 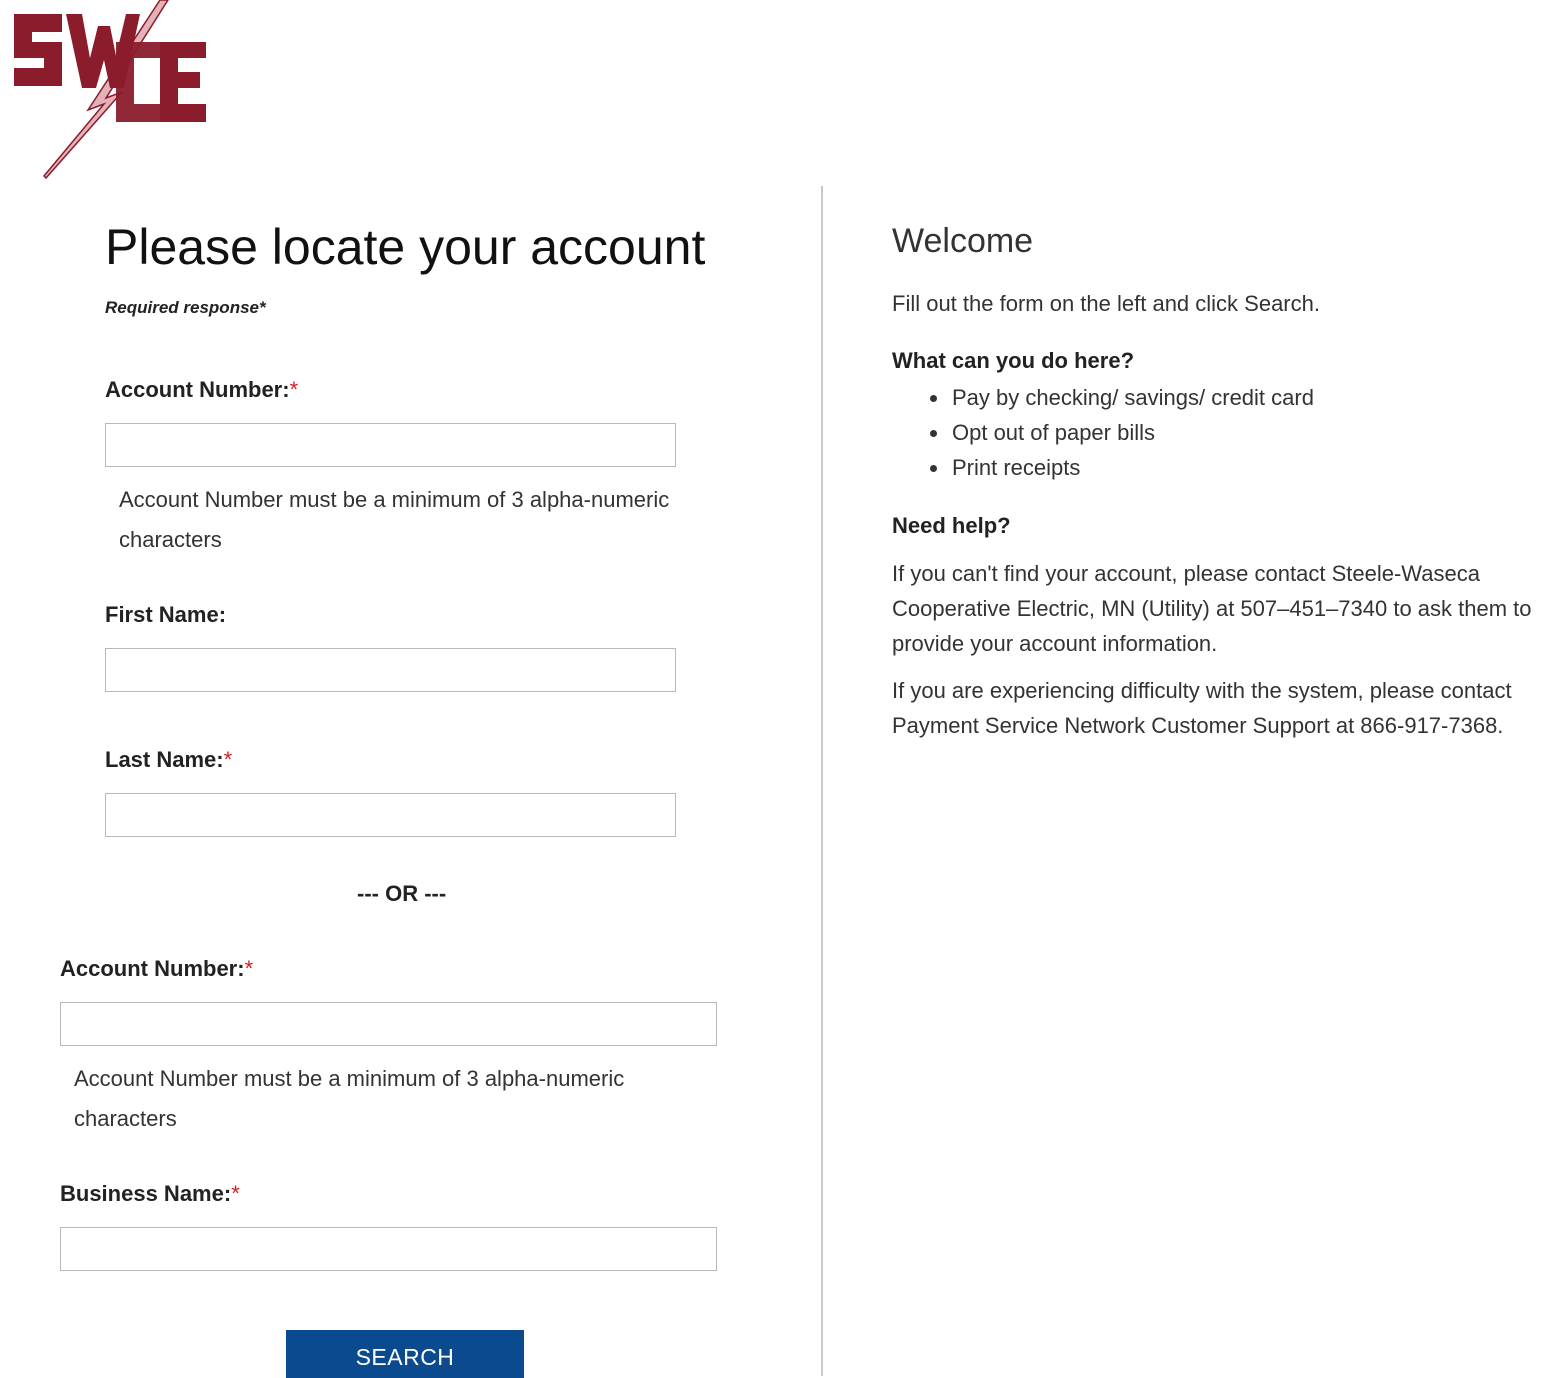 I want to click on last-name-label: Last Name:*, so click(x=169, y=759).